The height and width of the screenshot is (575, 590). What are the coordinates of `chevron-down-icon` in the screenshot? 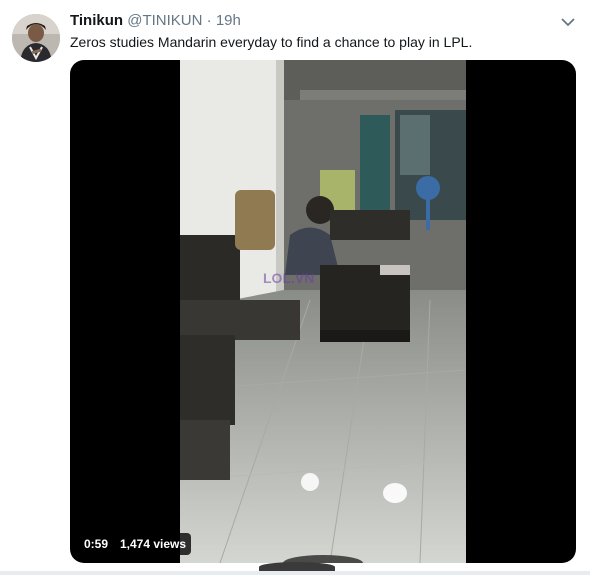 It's located at (568, 22).